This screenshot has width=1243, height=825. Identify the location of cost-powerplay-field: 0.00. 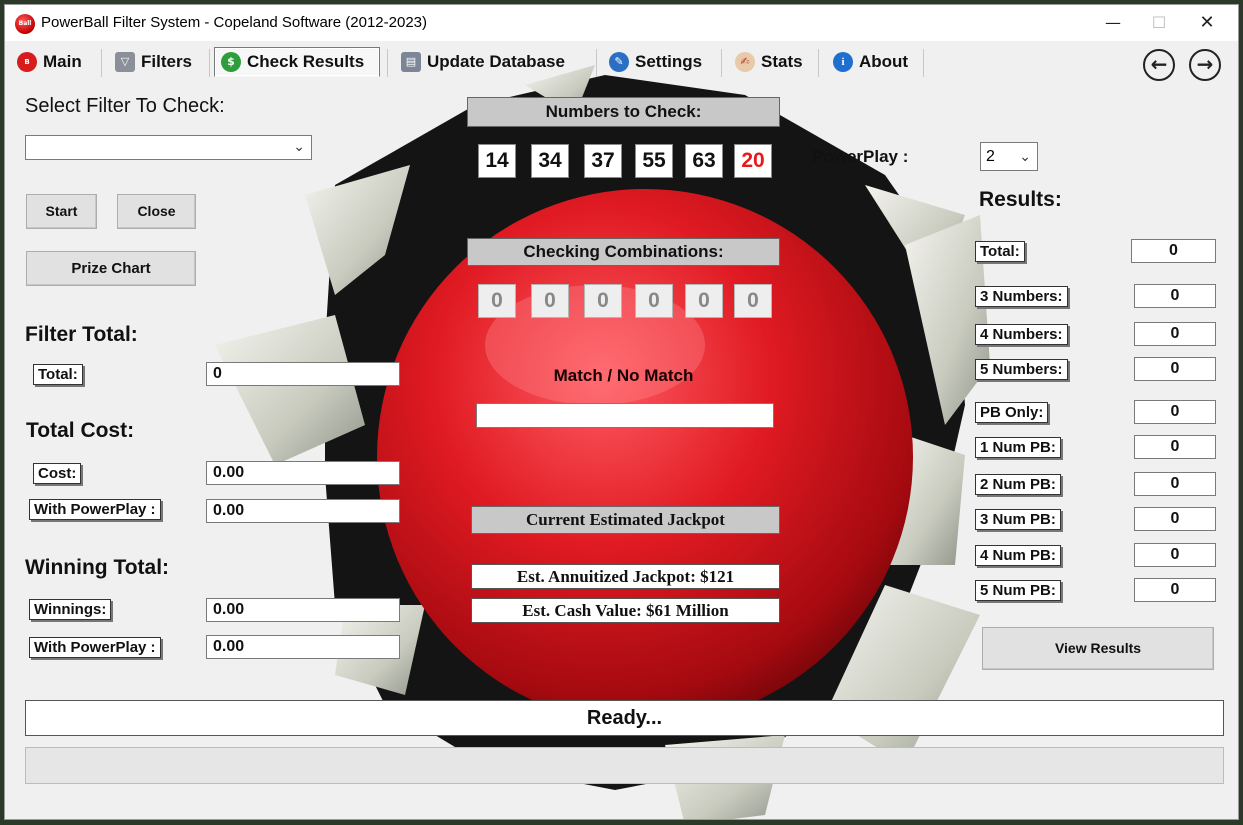
(303, 511).